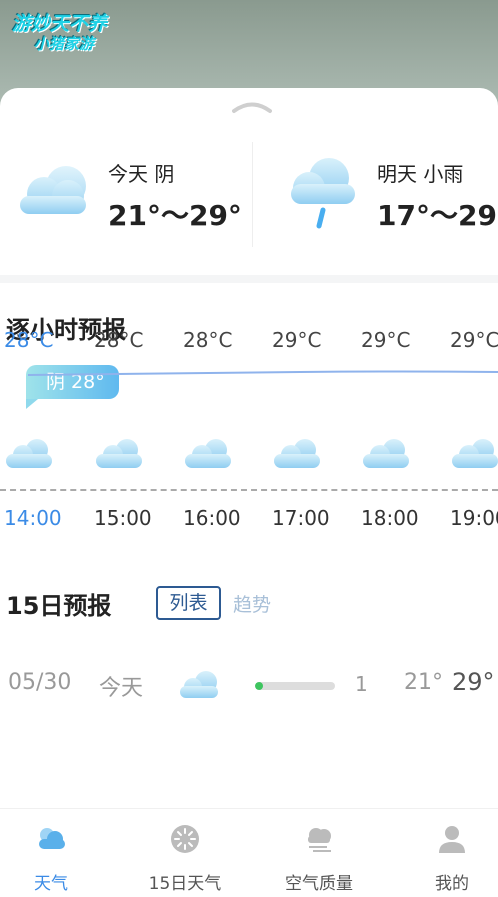  I want to click on nav-15day: 15日天气, so click(185, 853).